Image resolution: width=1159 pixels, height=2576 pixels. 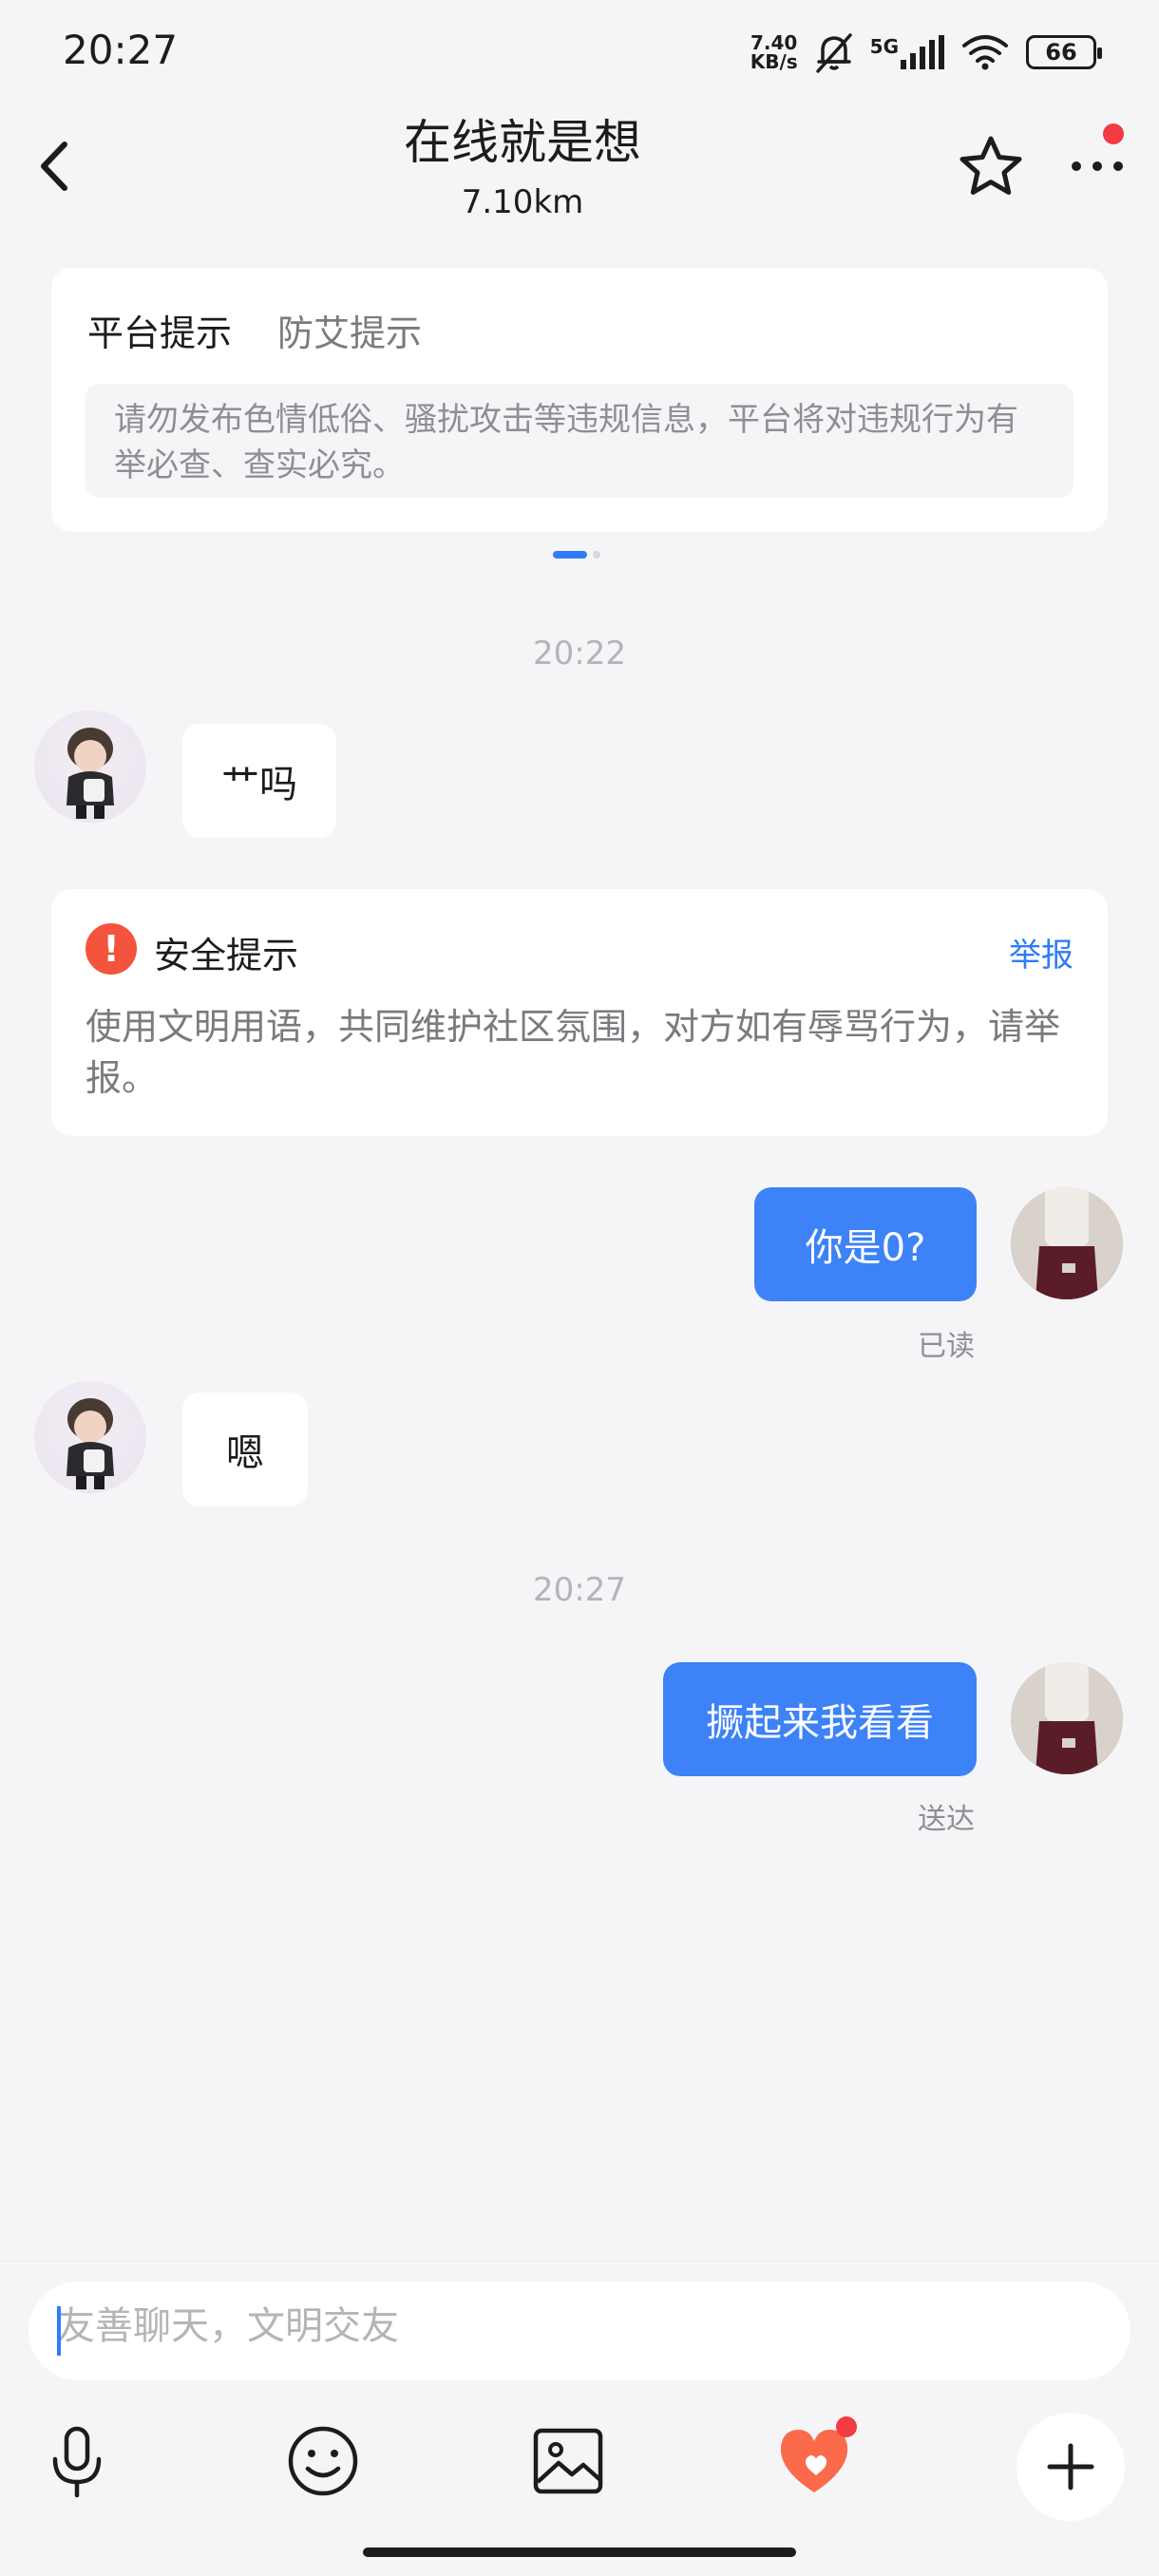 I want to click on notice-text: 请勿发布色情低俗、骚扰攻击等违规信息，平台将对违规行为有举必查、查实必究。, so click(x=580, y=441).